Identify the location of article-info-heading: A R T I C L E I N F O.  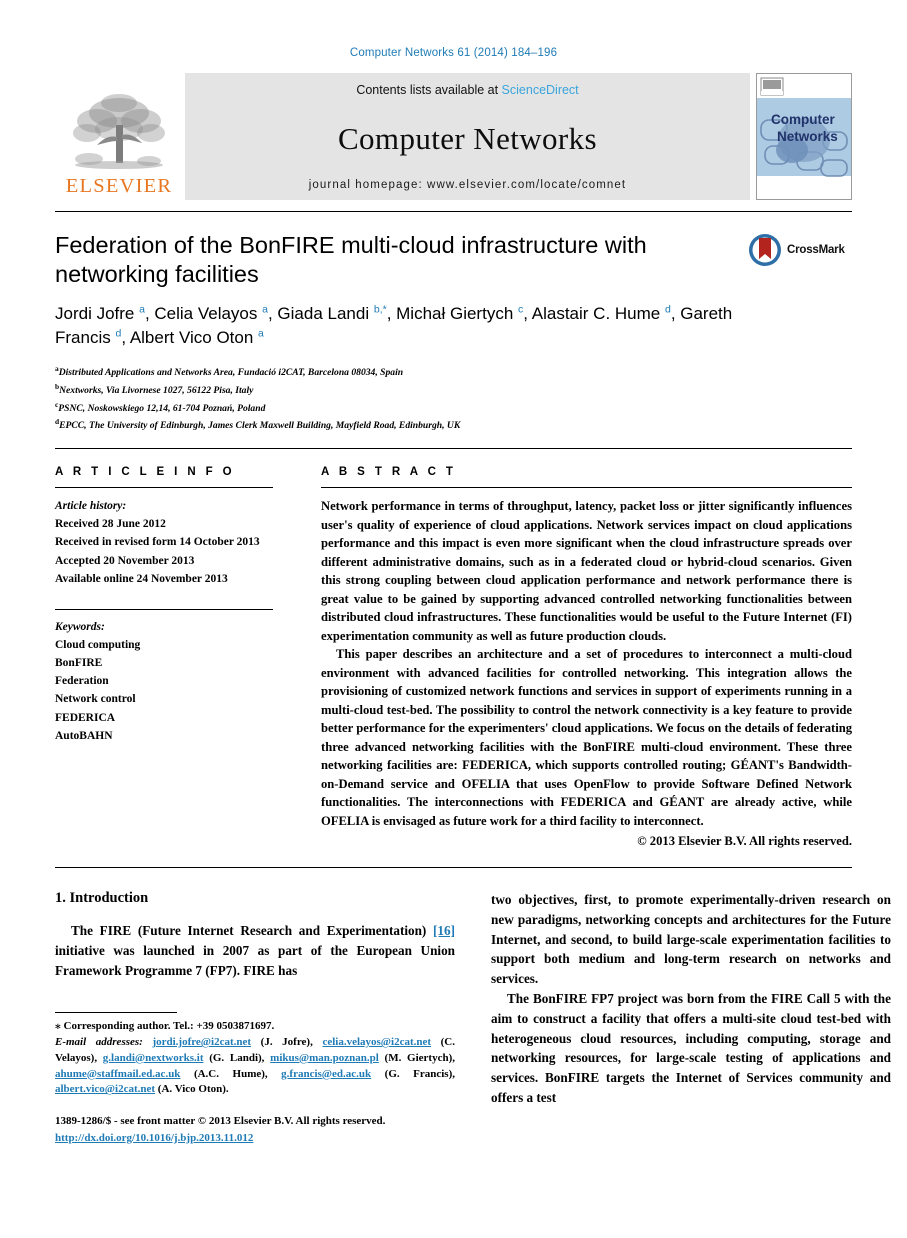
(145, 472).